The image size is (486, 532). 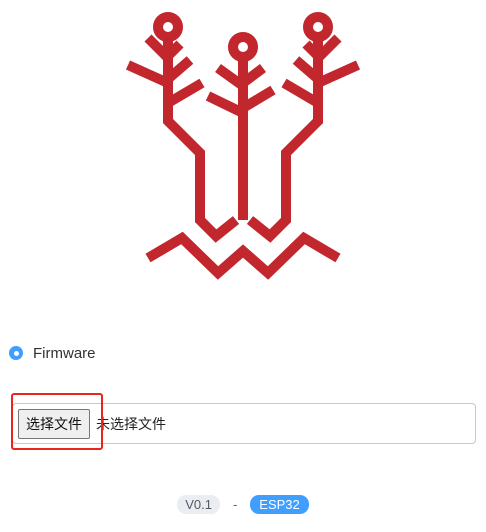 What do you see at coordinates (64, 353) in the screenshot?
I see `firmware-radio-label: Firmware` at bounding box center [64, 353].